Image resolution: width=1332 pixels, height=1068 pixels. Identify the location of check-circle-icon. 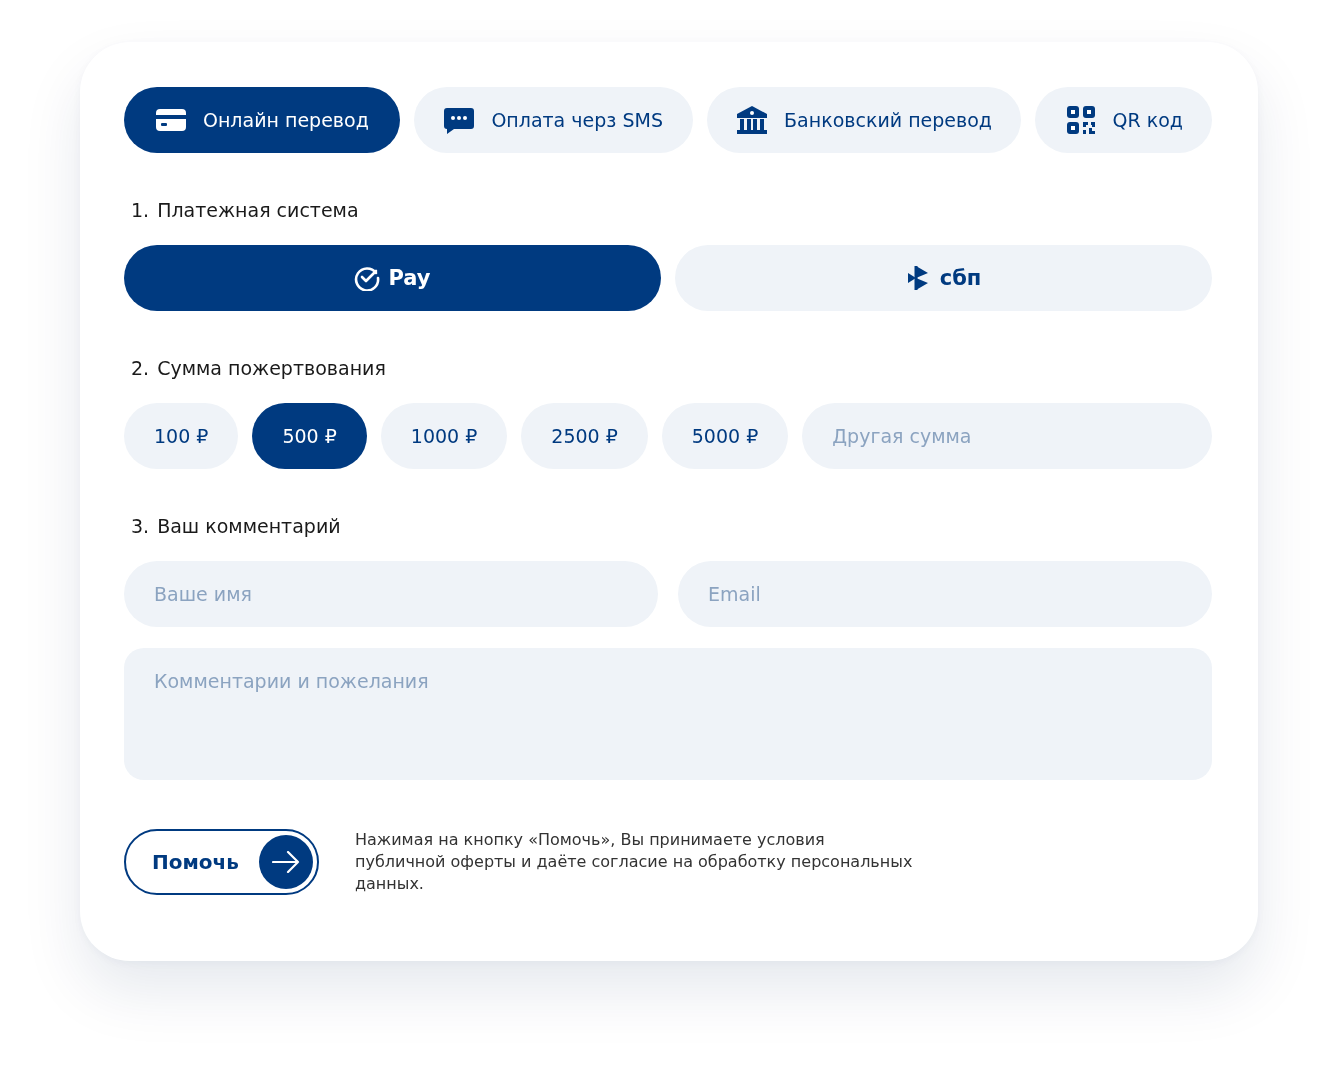
(367, 278).